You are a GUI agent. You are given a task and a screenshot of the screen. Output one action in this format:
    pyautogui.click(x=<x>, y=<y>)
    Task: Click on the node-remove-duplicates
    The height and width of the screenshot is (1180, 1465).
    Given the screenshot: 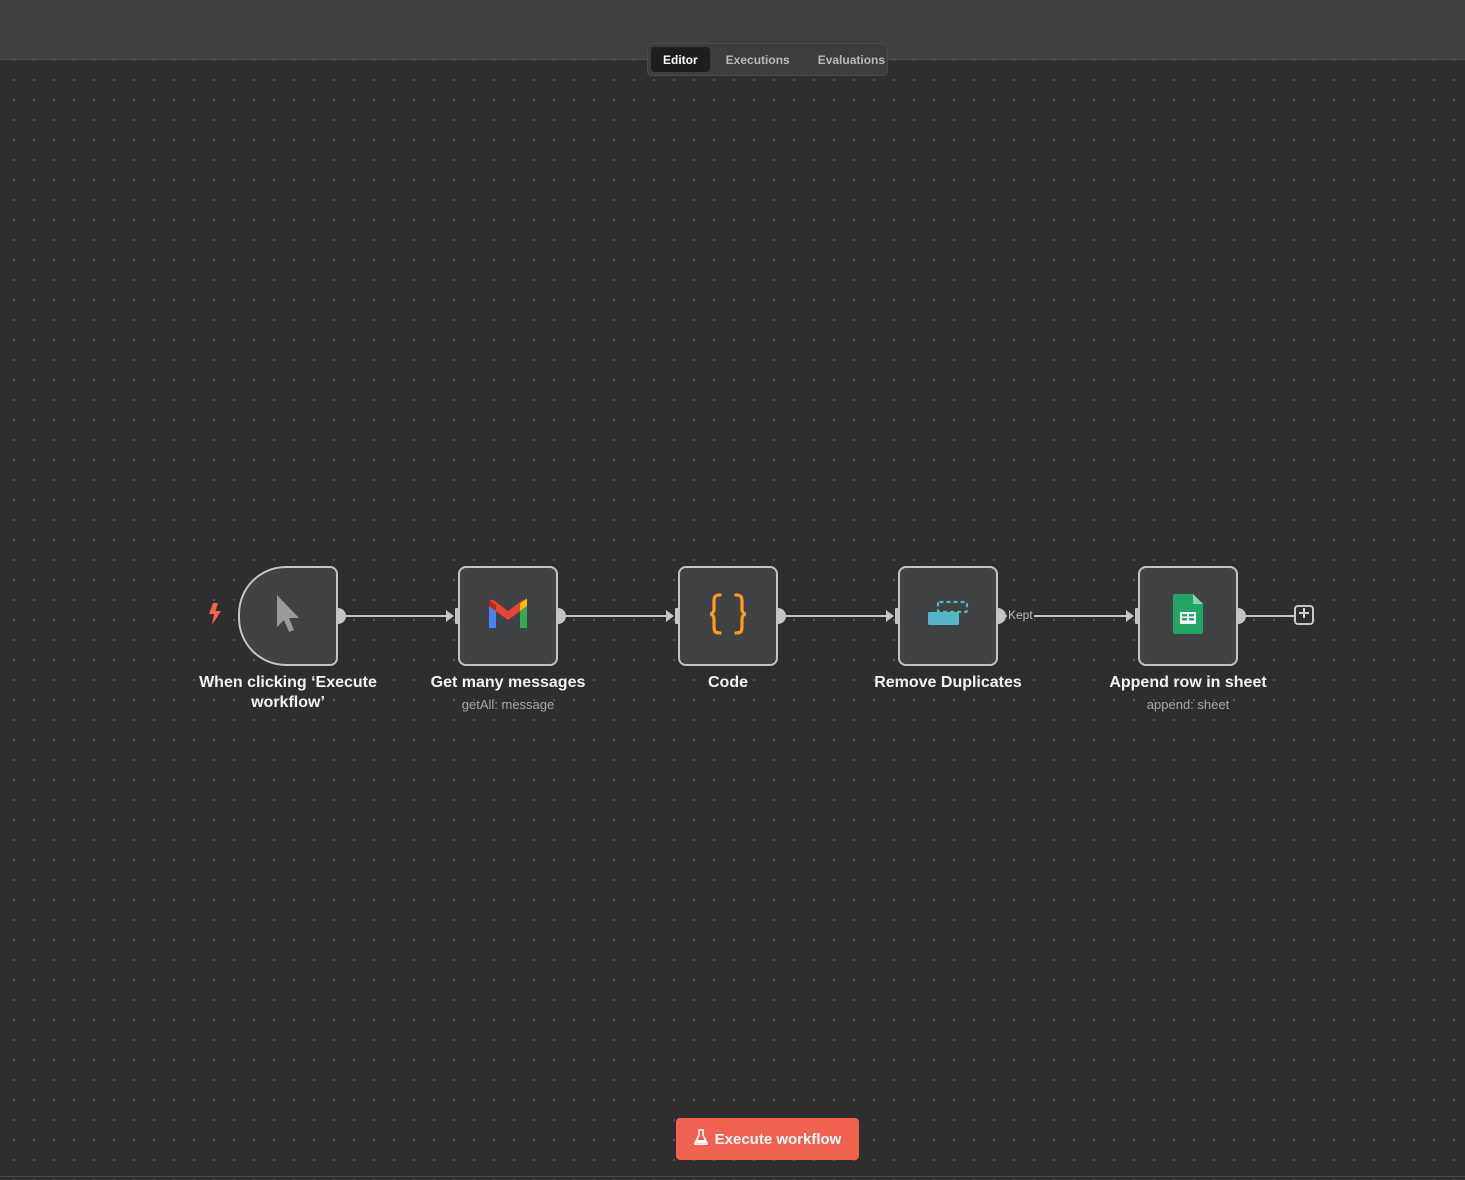 What is the action you would take?
    pyautogui.click(x=948, y=616)
    